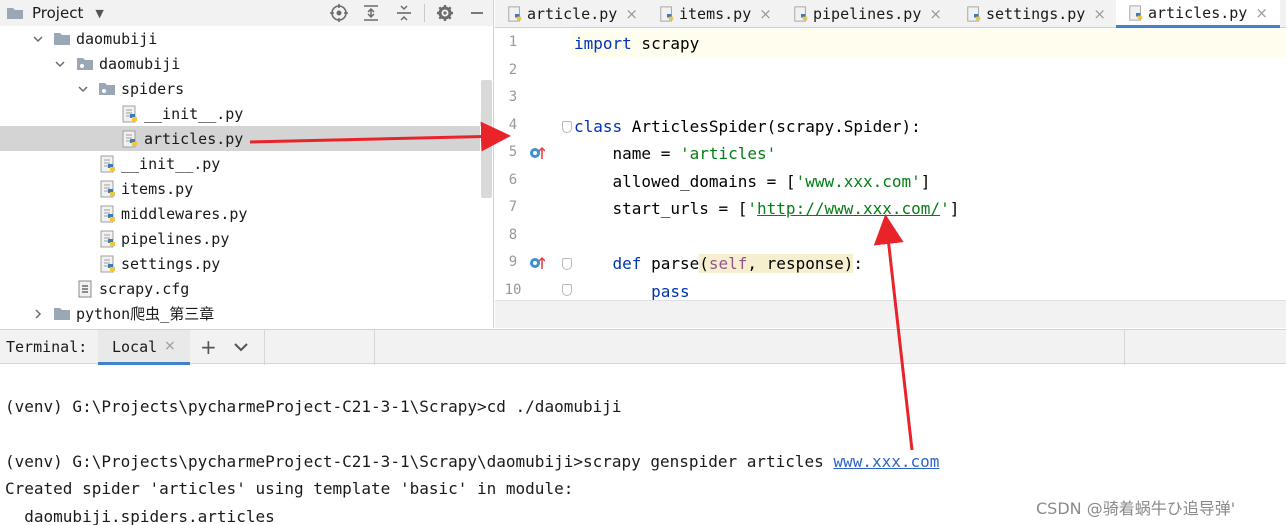 The height and width of the screenshot is (525, 1286). I want to click on config-file-icon, so click(85, 288).